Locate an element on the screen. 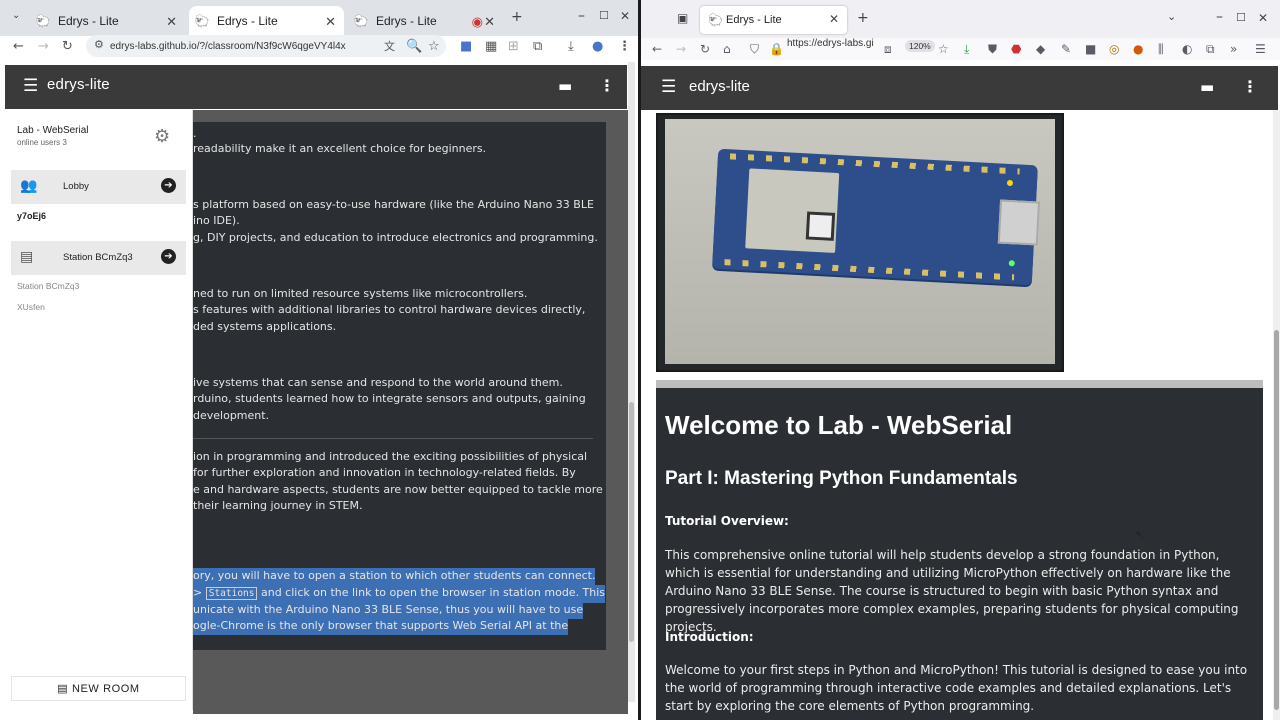 Image resolution: width=1280 pixels, height=720 pixels. extension-icon: ▦ is located at coordinates (491, 47).